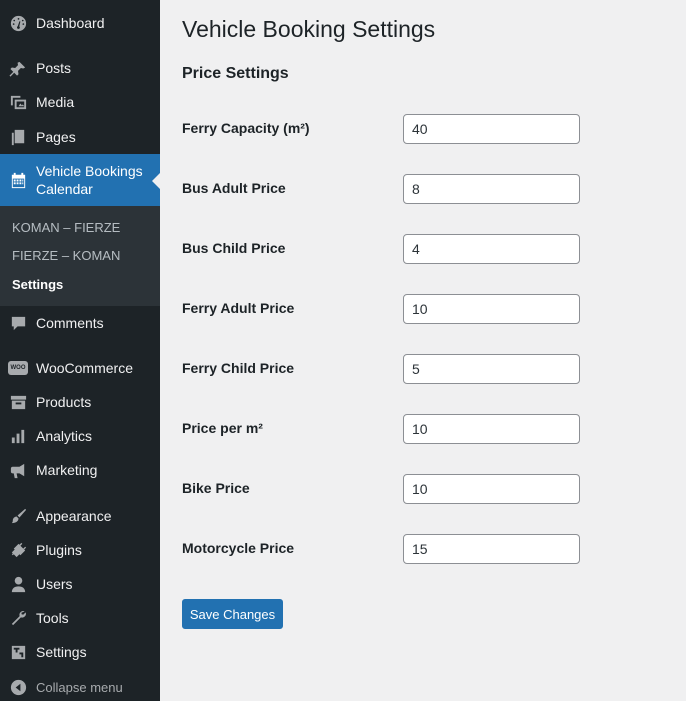 Image resolution: width=686 pixels, height=701 pixels. What do you see at coordinates (66, 227) in the screenshot?
I see `submenu-item-koman-fierze: KOMAN – FIERZE` at bounding box center [66, 227].